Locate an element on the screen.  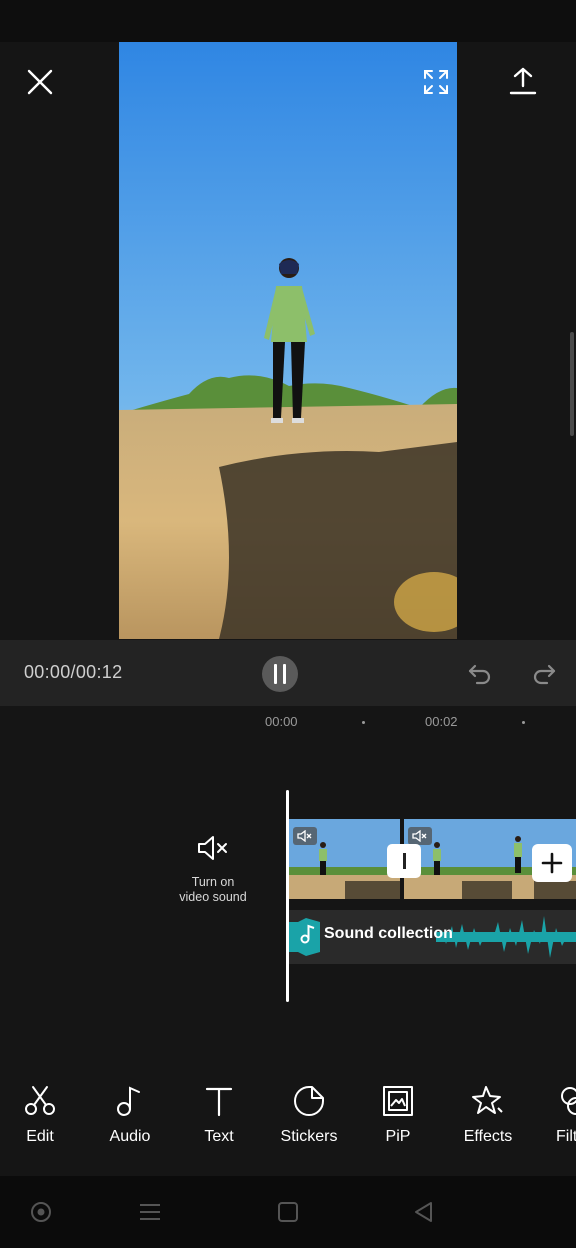
video-sound-label-line1: Turn on is located at coordinates (213, 882).